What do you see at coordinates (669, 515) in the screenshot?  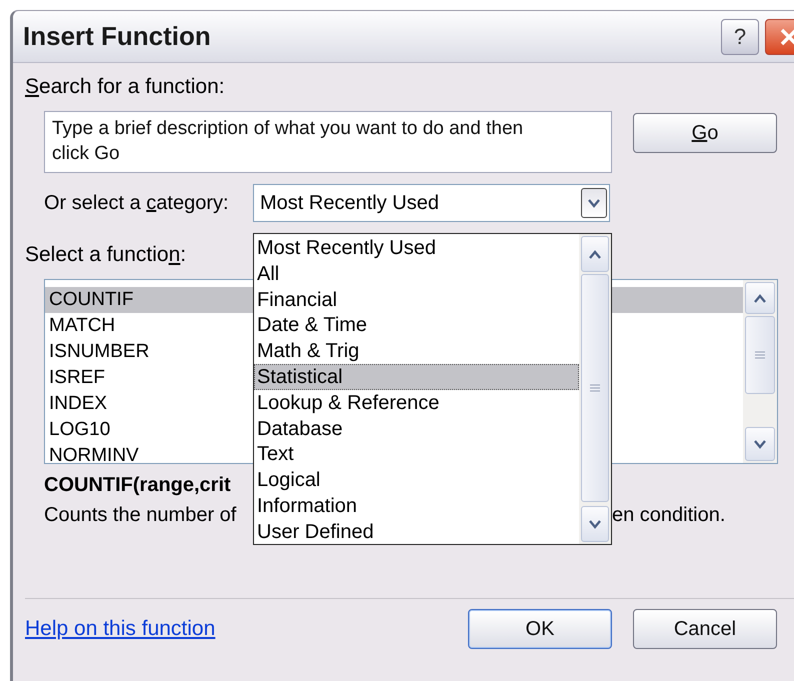 I see `function-description: en condition.` at bounding box center [669, 515].